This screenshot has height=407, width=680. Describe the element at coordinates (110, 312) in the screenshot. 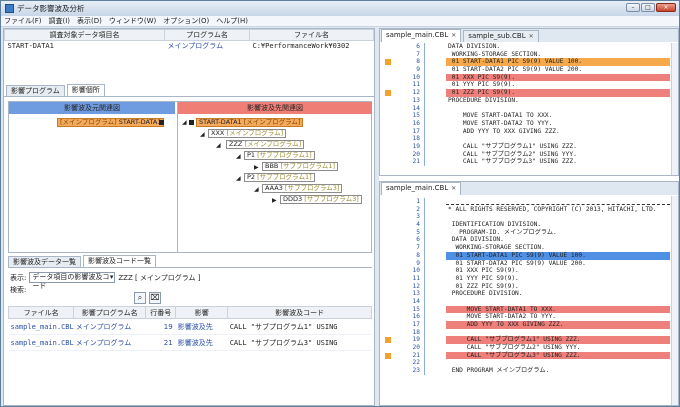

I see `header-program-name: 影響プログラム名` at that location.